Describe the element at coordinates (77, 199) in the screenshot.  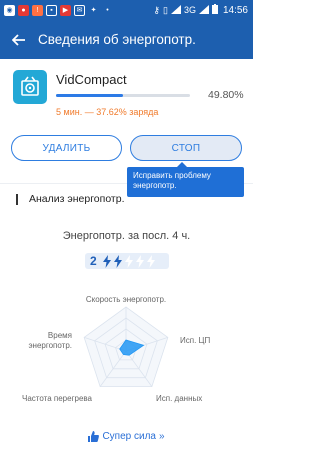
I see `section-title: Анализ энергопотр.` at that location.